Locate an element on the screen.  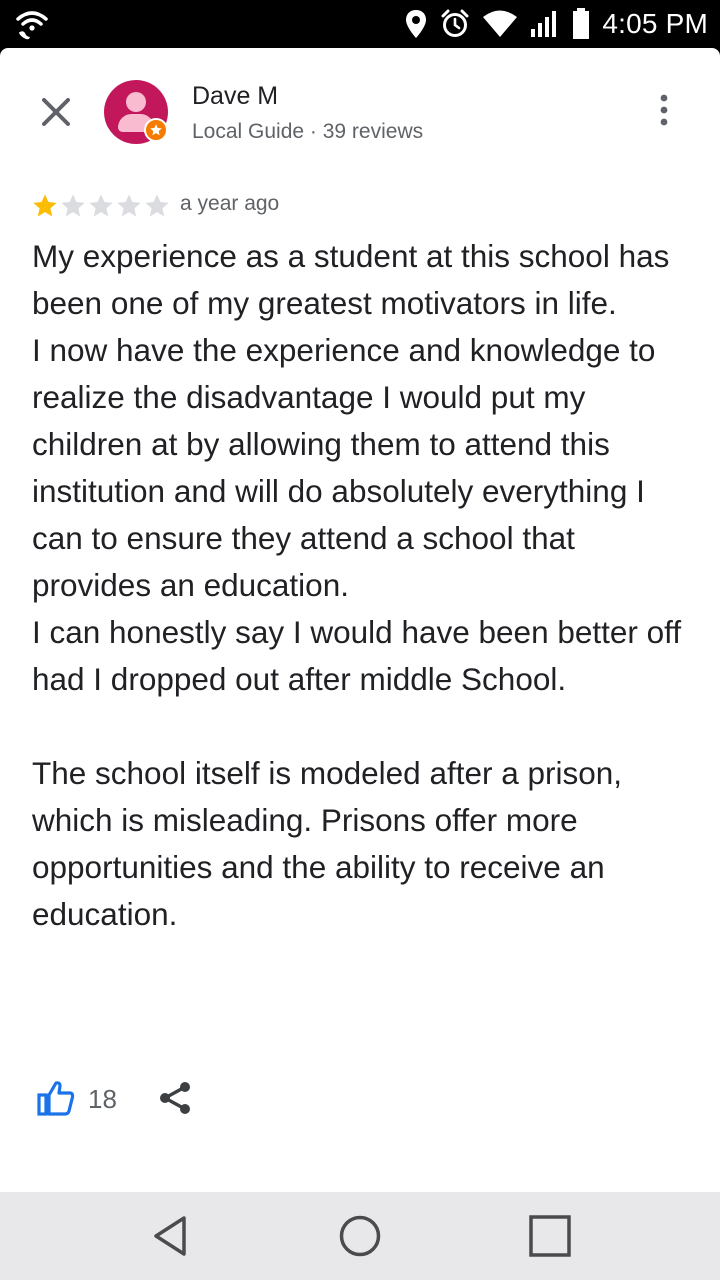
like-count: 18 is located at coordinates (102, 1099).